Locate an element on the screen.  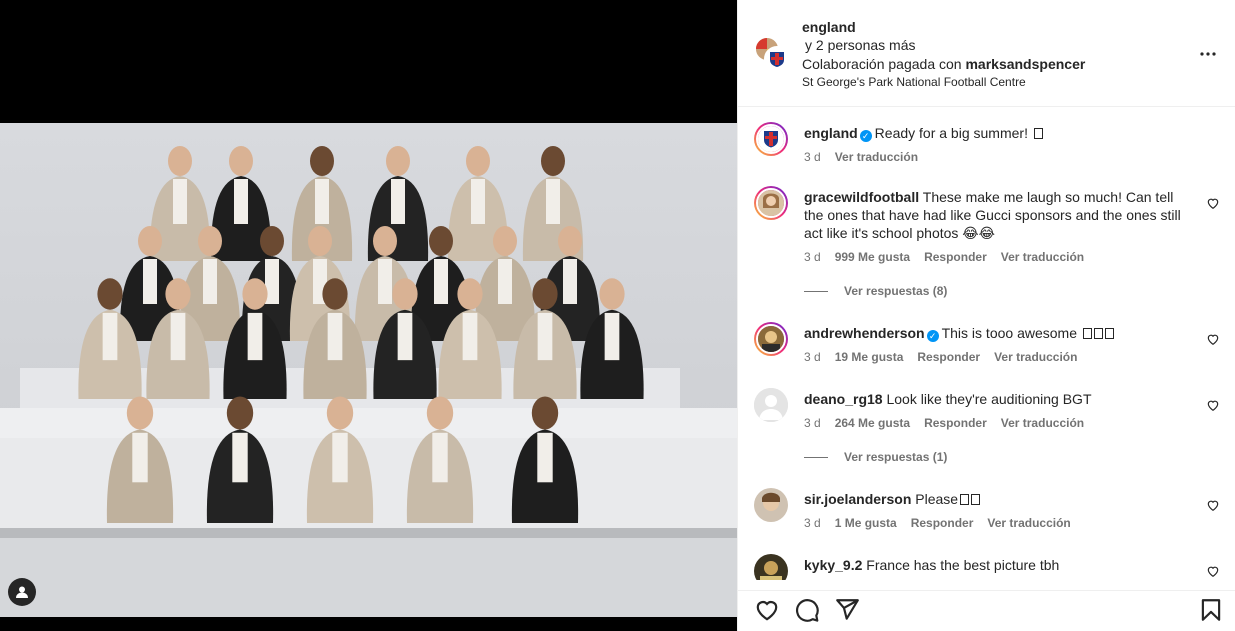
like-count: 19 Me gusta is located at coordinates (869, 357).